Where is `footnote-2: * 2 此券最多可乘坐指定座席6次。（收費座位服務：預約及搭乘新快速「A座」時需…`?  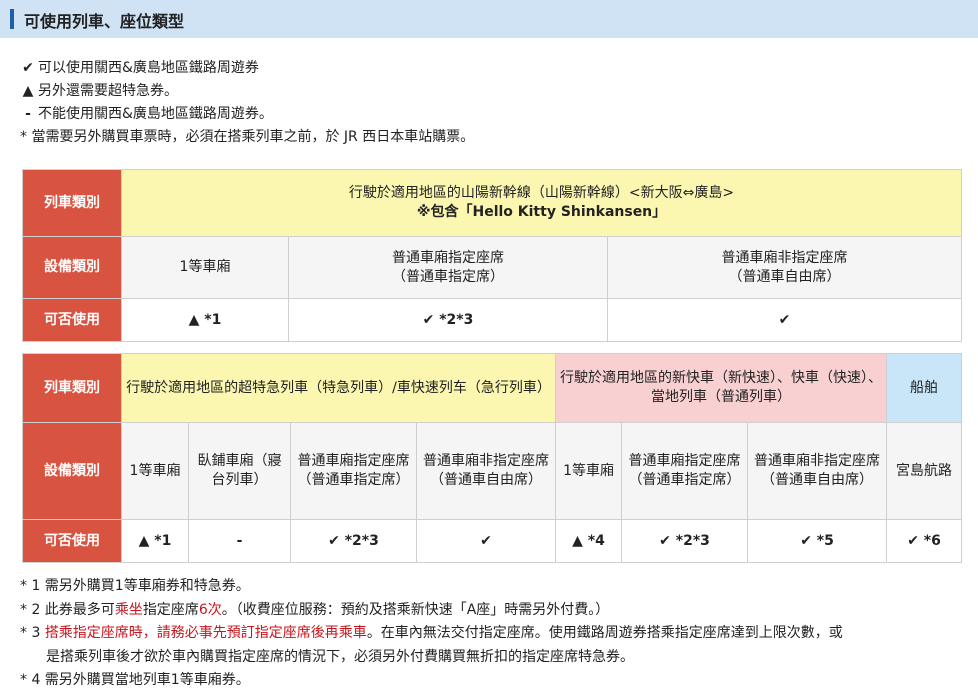
footnote-2: * 2 此券最多可乘坐指定座席6次。（收費座位服務：預約及搭乘新快速「A座」時需… is located at coordinates (315, 609).